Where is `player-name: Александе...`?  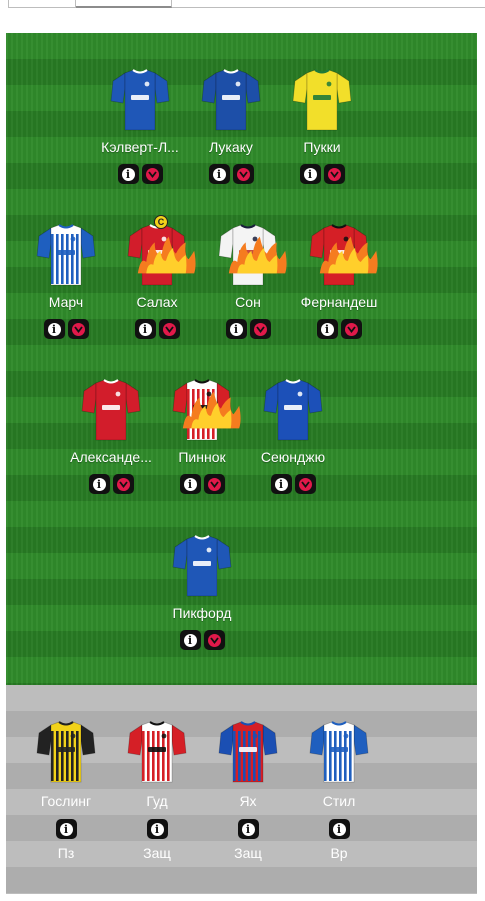 player-name: Александе... is located at coordinates (111, 457).